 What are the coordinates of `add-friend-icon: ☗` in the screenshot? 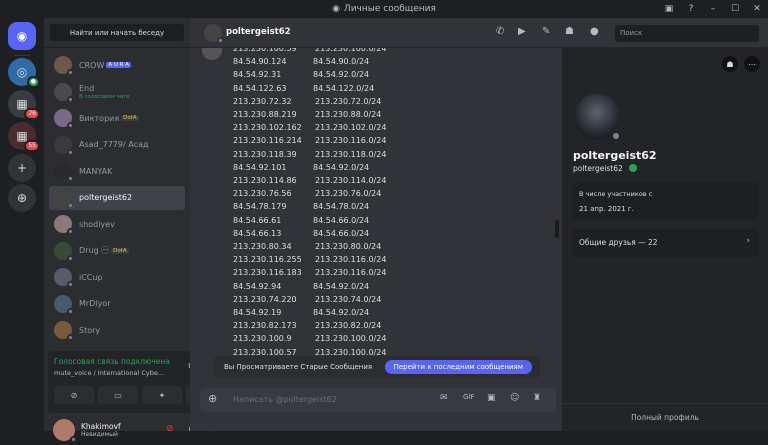 It's located at (730, 64).